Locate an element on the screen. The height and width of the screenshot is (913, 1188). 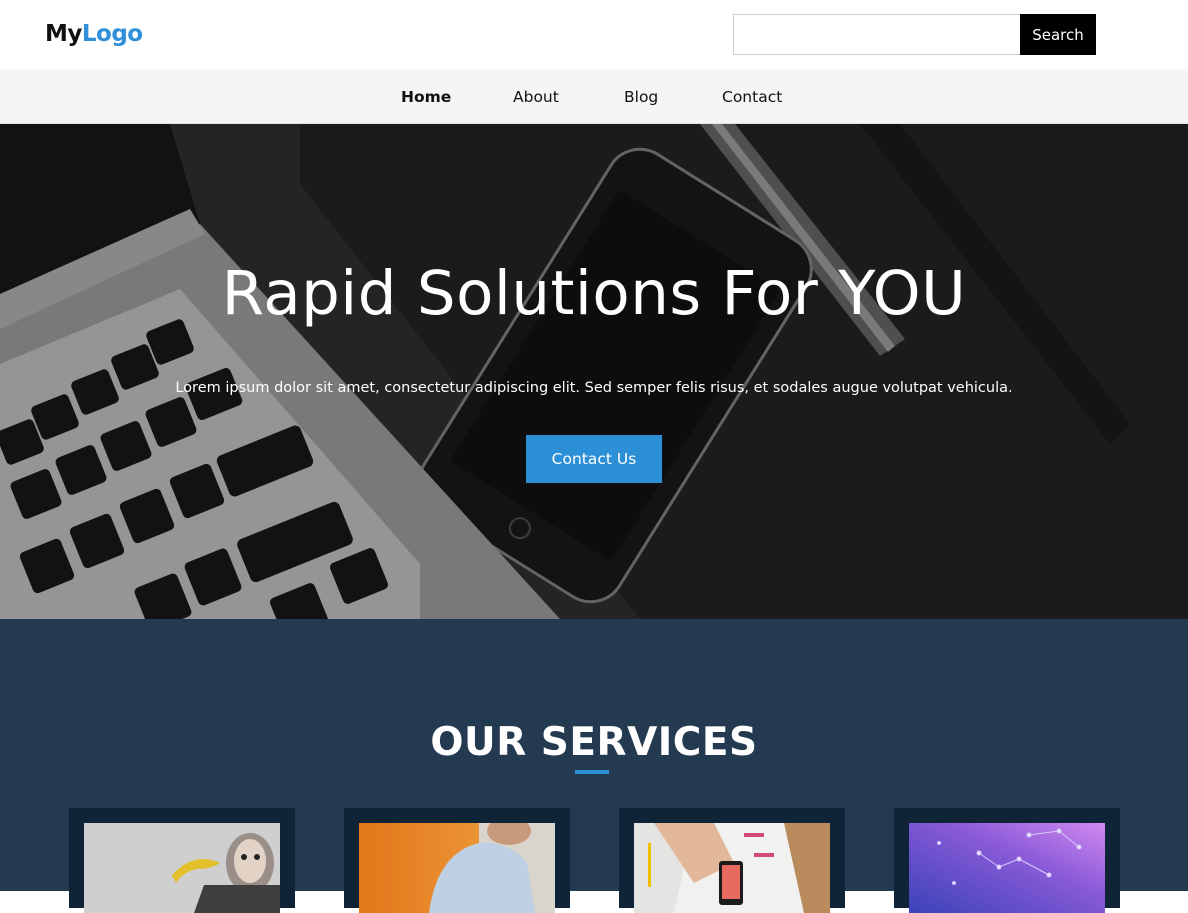
site-logo: MyLogo is located at coordinates (94, 34).